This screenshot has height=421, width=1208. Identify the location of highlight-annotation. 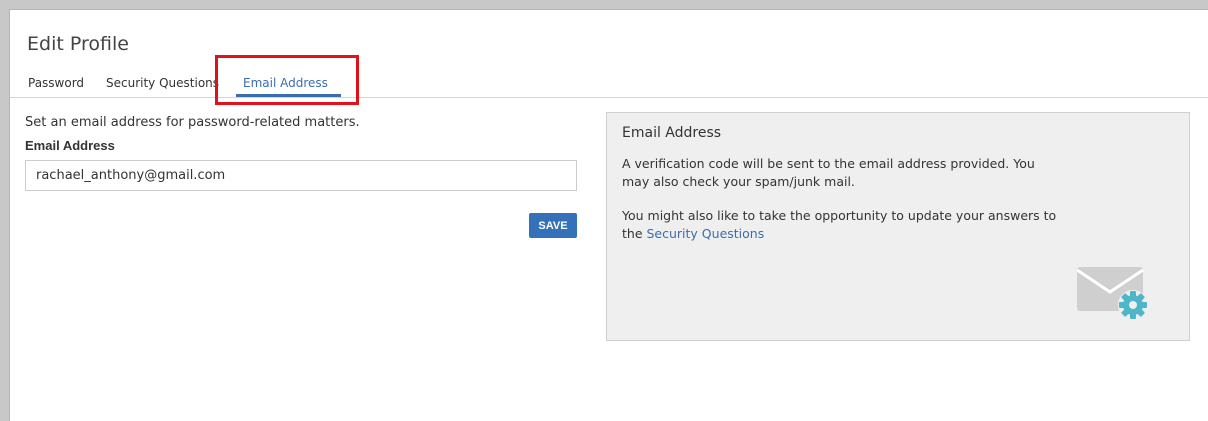
(287, 80).